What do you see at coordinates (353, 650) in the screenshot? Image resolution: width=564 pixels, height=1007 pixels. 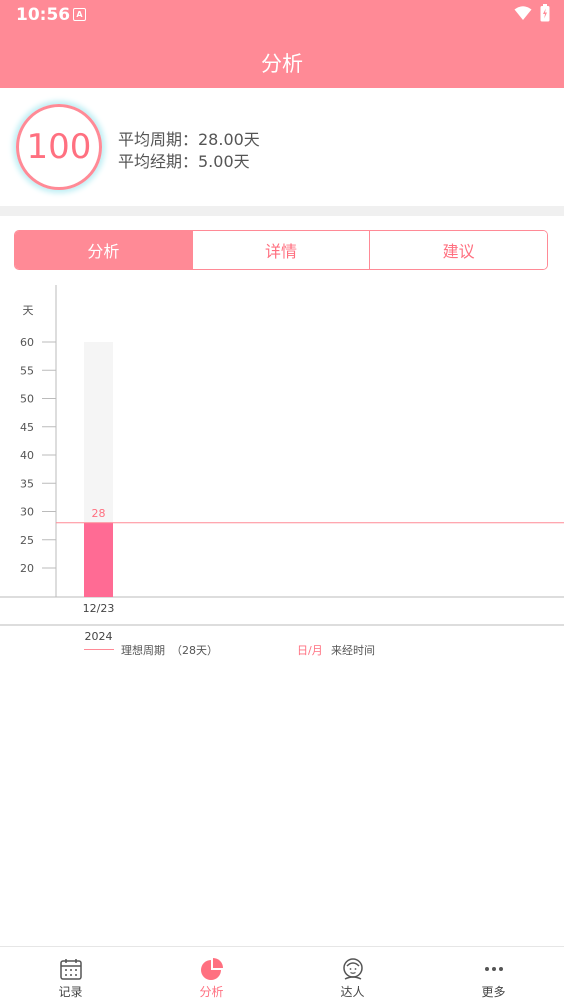 I see `legend-date-desc: 来经时间` at bounding box center [353, 650].